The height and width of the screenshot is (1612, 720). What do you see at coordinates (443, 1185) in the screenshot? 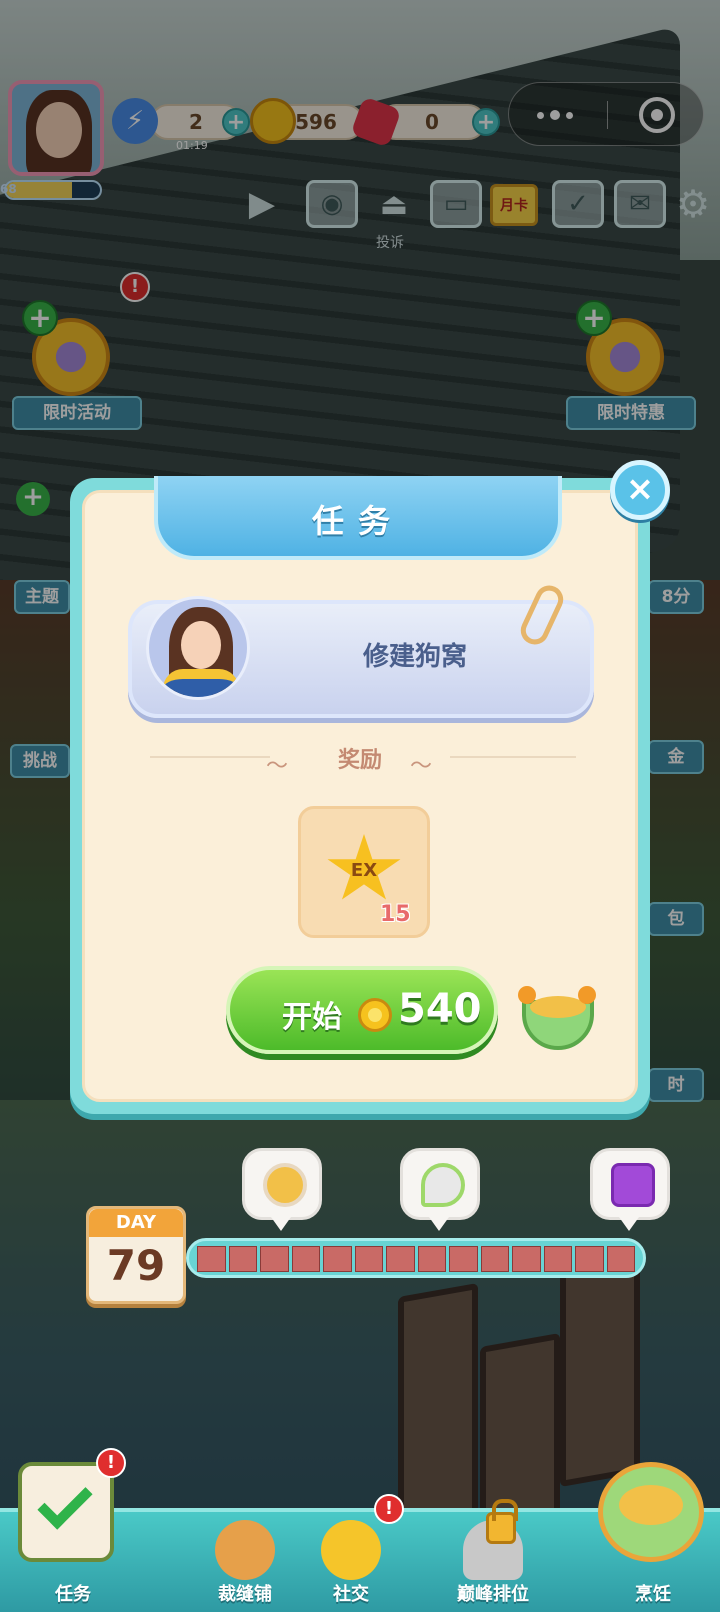
I see `strainer-icon` at bounding box center [443, 1185].